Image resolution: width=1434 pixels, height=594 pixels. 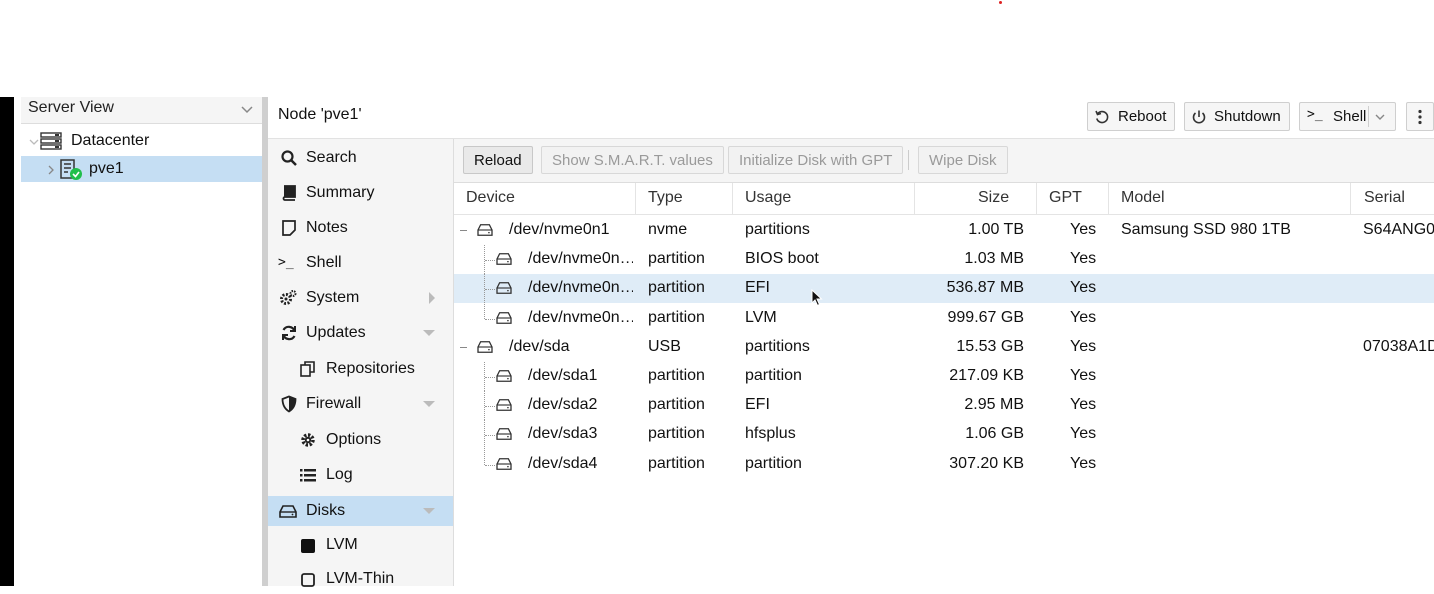 I want to click on table-row: /dev/sda3 partition hfsplus 1.06 GB Yes, so click(x=944, y=435).